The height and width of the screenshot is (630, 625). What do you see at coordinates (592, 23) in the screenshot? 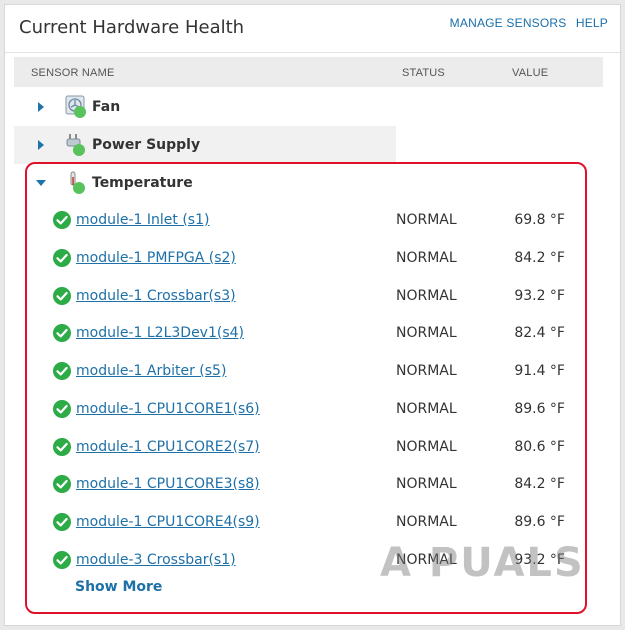
I see `help-link: HELP` at bounding box center [592, 23].